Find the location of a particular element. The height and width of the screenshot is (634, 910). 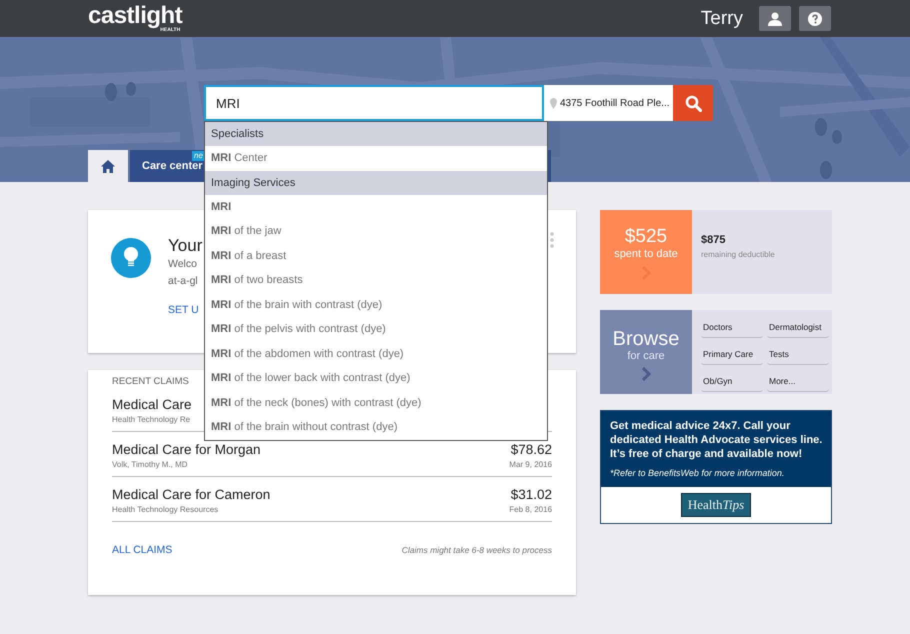

browse-title: Browse is located at coordinates (646, 339).